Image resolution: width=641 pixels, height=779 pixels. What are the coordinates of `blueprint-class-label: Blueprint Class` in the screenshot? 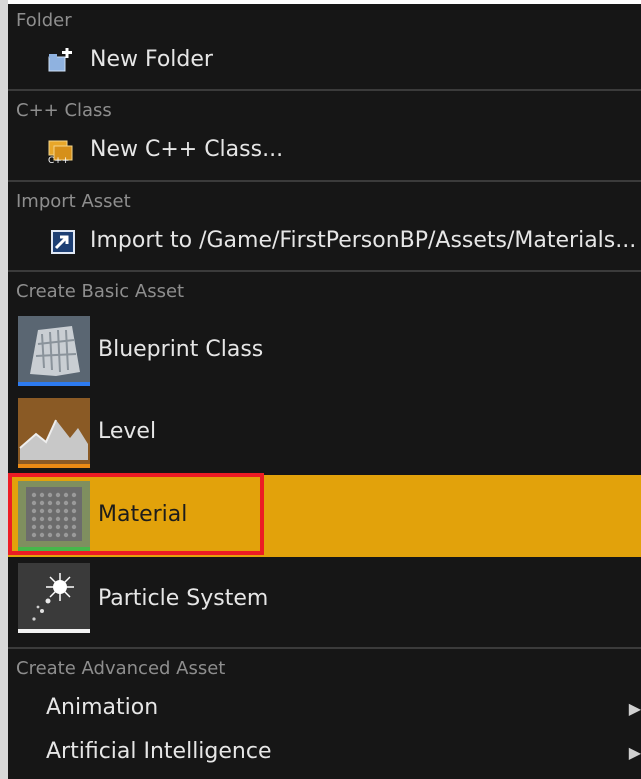 It's located at (181, 349).